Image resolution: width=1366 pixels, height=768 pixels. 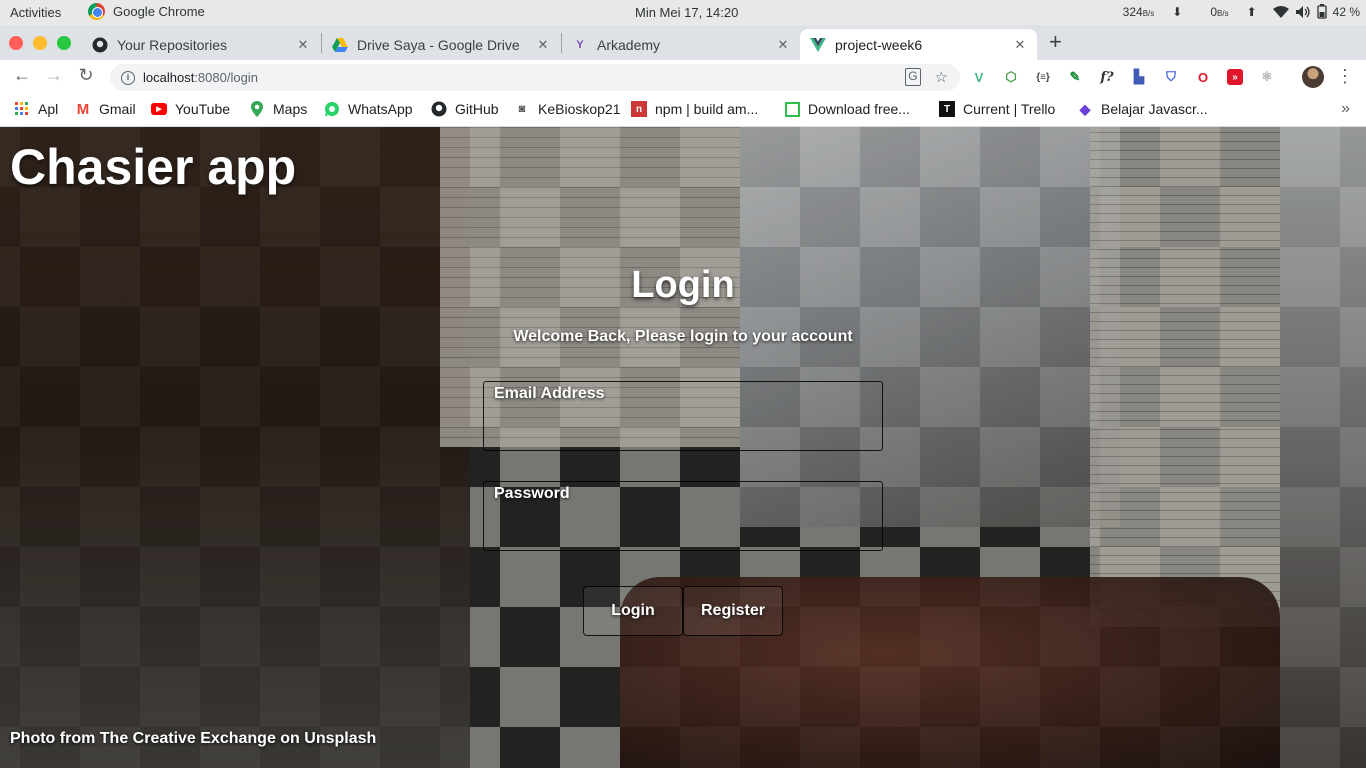 I want to click on download-icon, so click(x=792, y=109).